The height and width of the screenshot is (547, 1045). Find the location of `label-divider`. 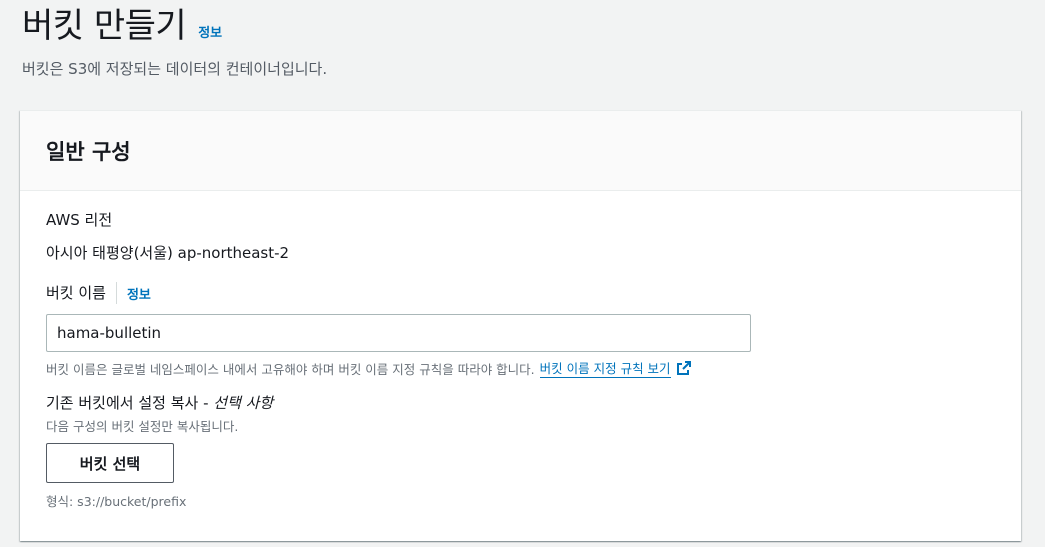

label-divider is located at coordinates (116, 293).